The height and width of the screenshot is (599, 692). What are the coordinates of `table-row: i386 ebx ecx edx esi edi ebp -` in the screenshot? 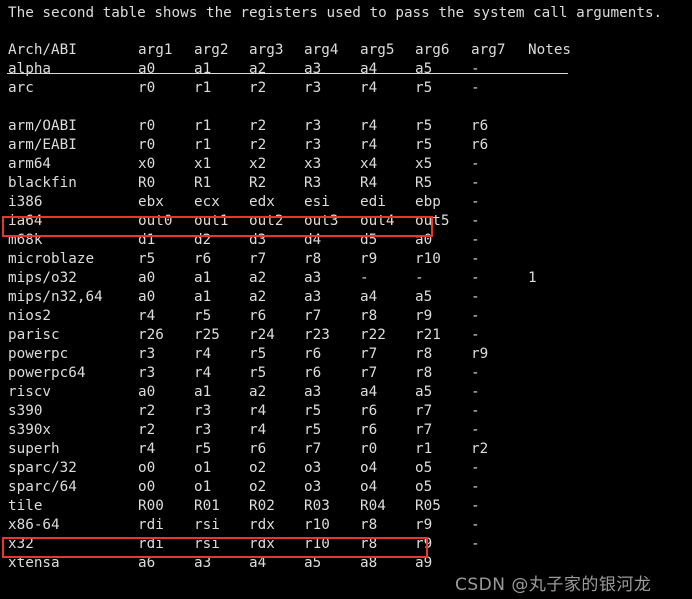 It's located at (320, 202).